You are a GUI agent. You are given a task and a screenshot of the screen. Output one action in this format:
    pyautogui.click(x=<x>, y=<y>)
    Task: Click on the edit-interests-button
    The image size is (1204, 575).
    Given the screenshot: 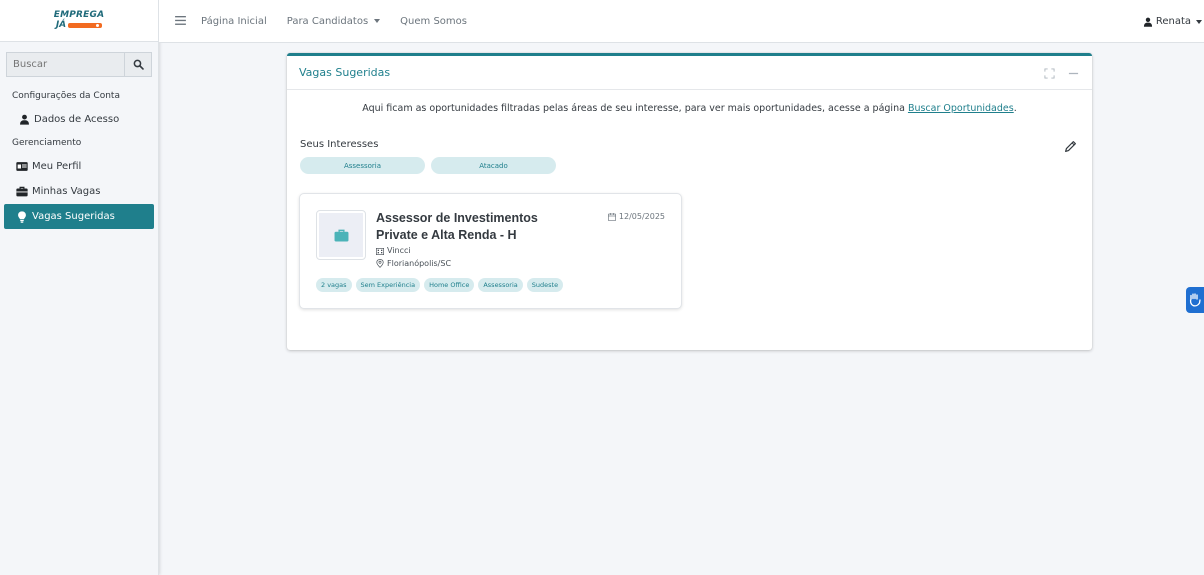 What is the action you would take?
    pyautogui.click(x=1071, y=145)
    